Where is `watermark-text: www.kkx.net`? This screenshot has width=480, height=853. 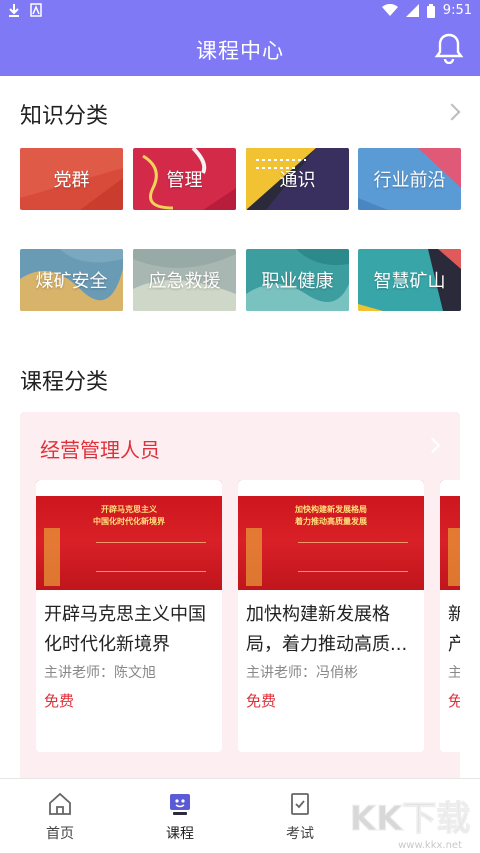 watermark-text: www.kkx.net is located at coordinates (430, 845).